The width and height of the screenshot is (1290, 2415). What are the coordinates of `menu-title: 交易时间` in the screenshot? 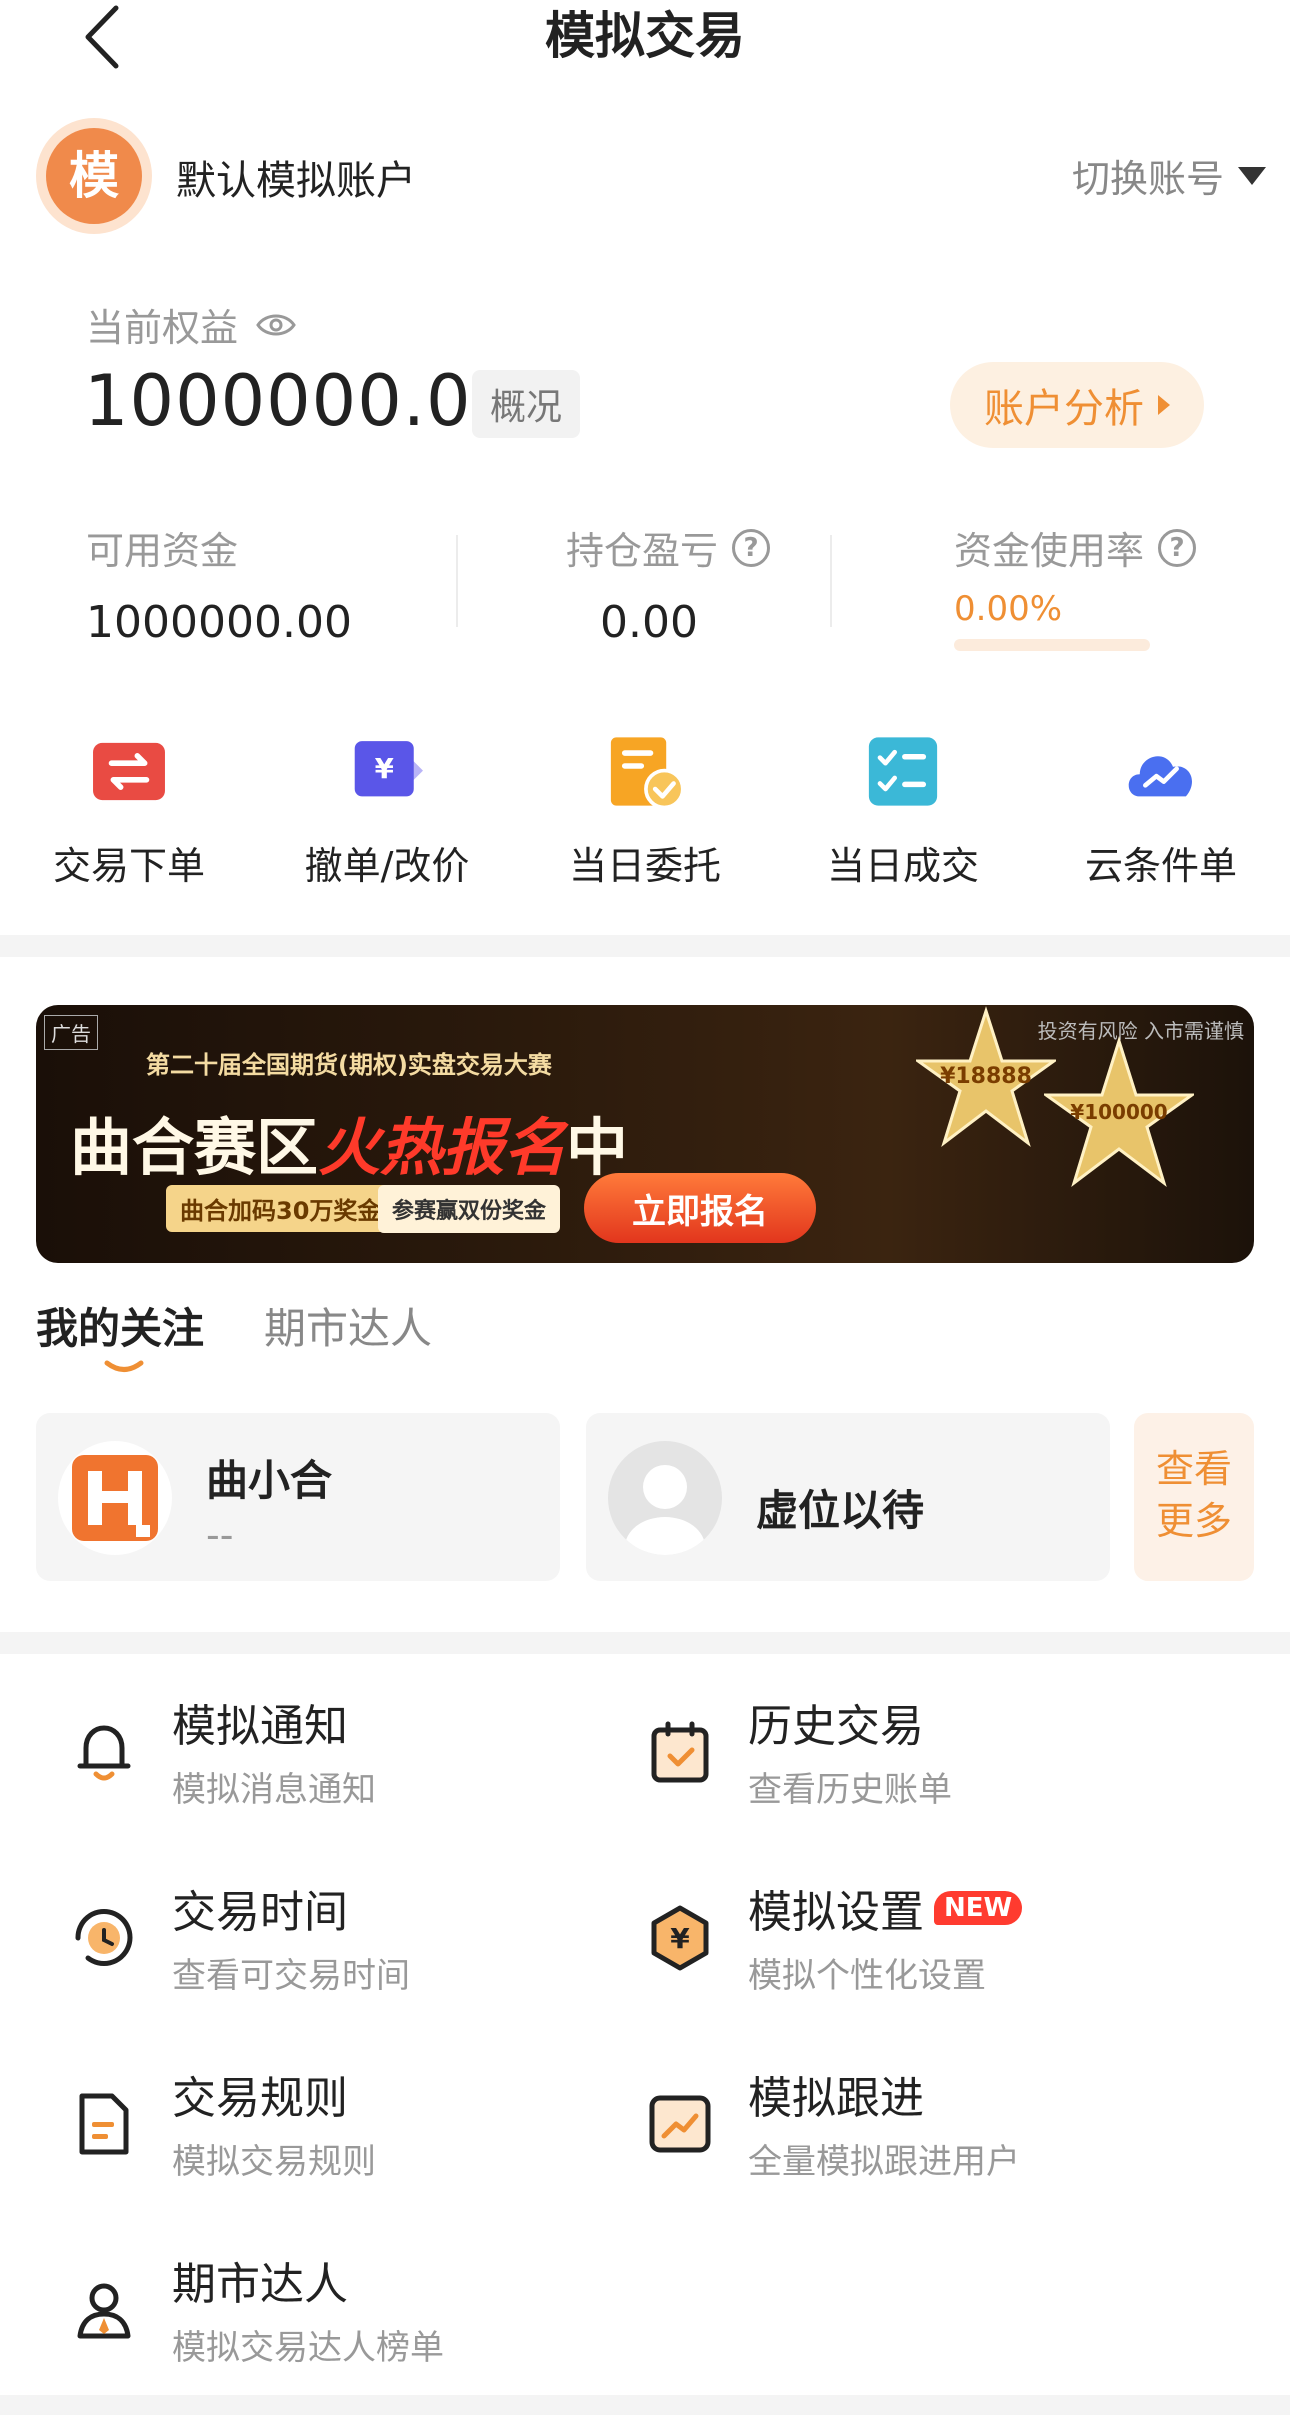 It's located at (260, 1912).